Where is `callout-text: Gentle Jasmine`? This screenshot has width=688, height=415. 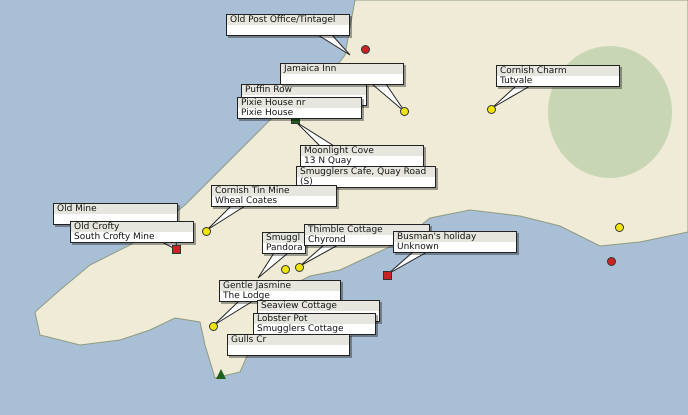
callout-text: Gentle Jasmine is located at coordinates (280, 286).